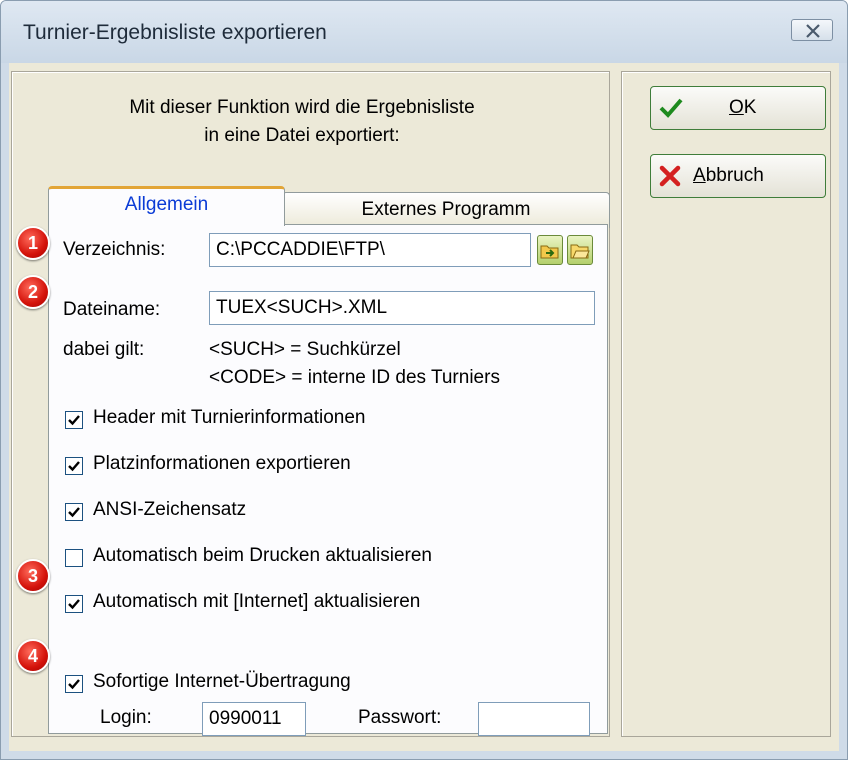  Describe the element at coordinates (305, 349) in the screenshot. I see `rule-such: <SUCH> = Suchkürzel` at that location.